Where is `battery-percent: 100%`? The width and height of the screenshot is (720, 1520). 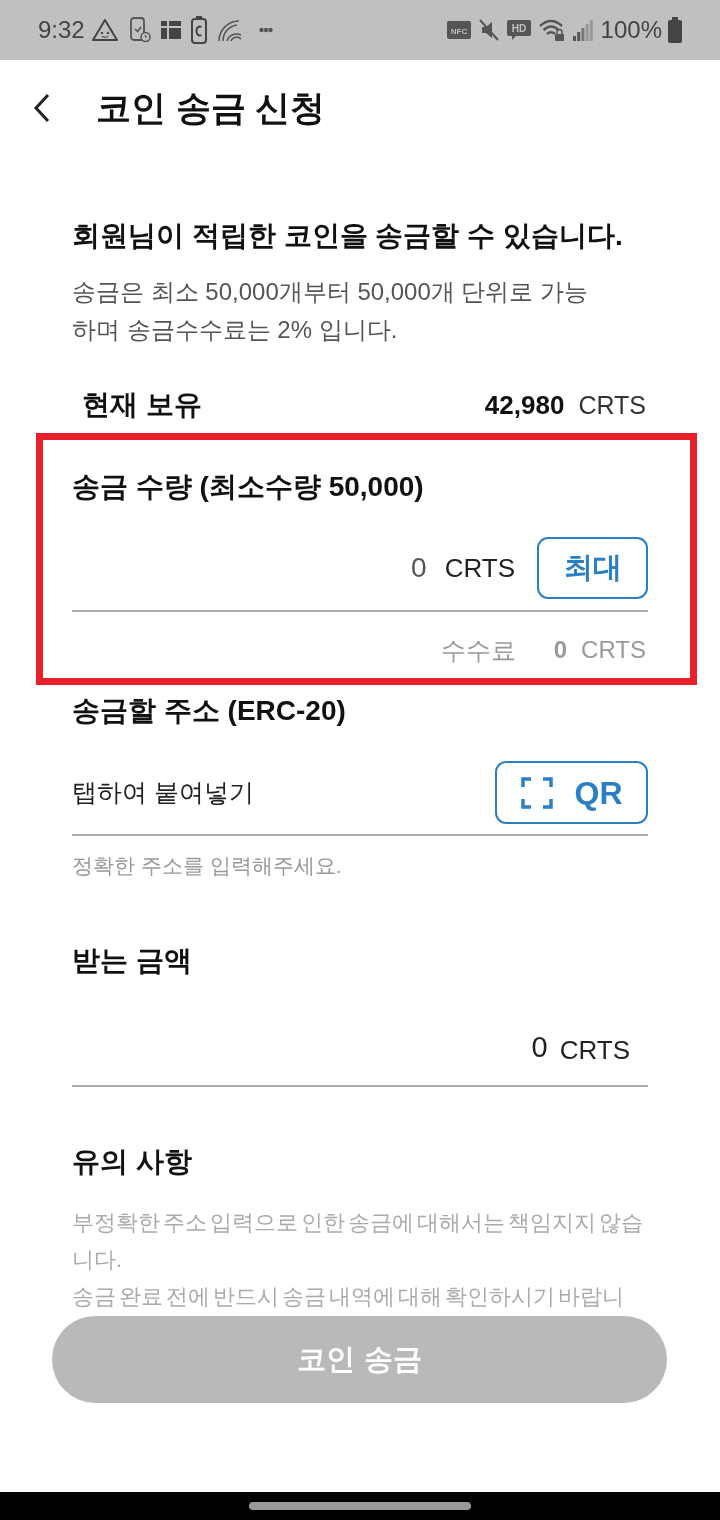
battery-percent: 100% is located at coordinates (631, 30).